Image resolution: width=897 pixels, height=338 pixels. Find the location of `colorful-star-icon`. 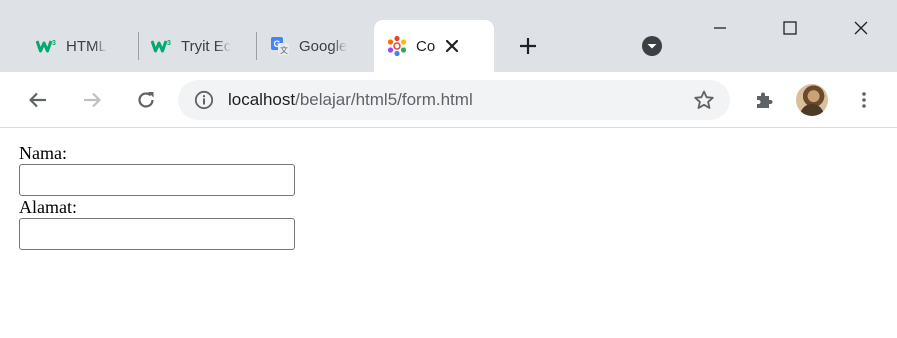

colorful-star-icon is located at coordinates (397, 46).